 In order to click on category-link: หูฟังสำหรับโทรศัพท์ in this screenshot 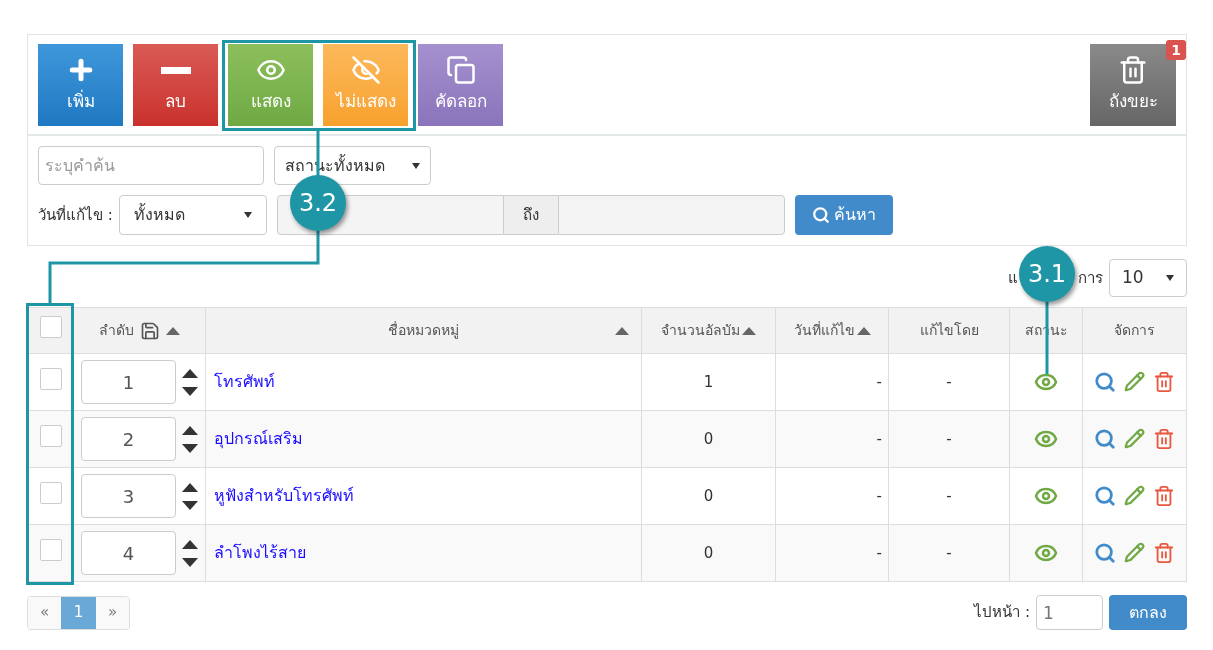, I will do `click(284, 495)`.